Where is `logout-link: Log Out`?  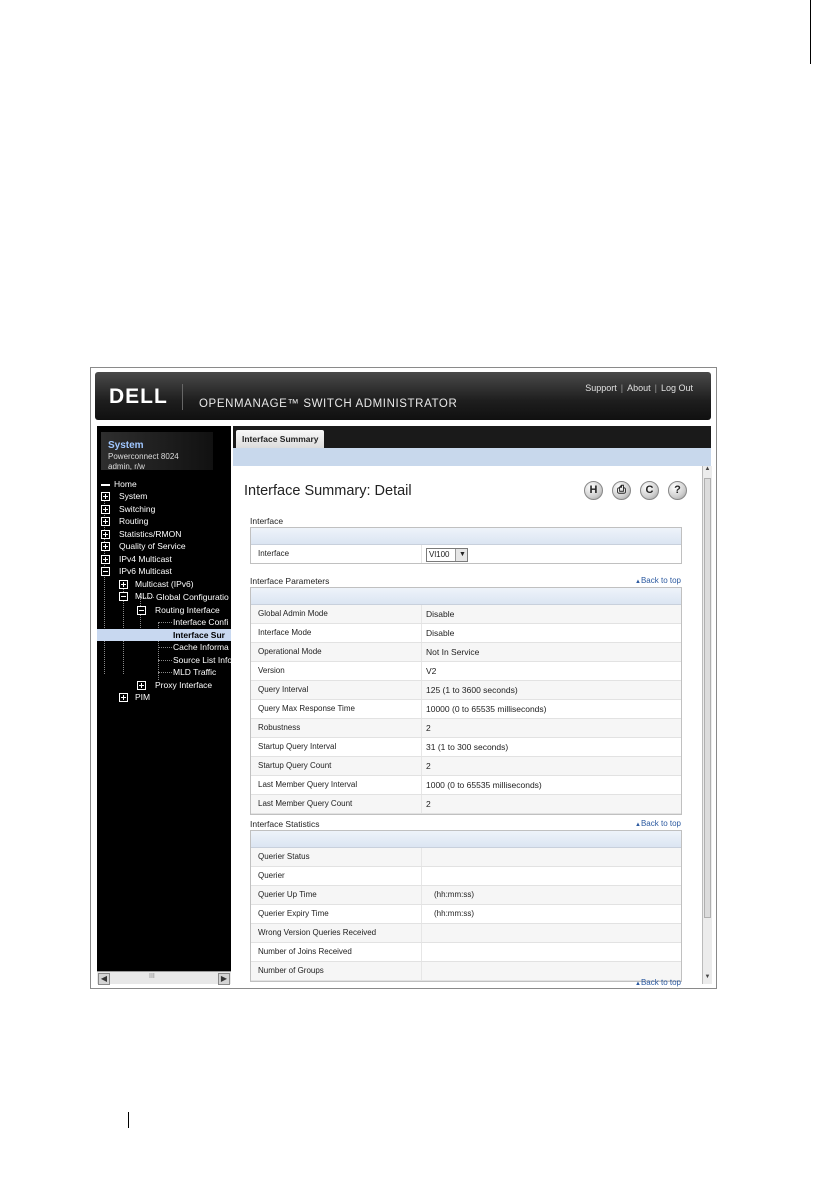 logout-link: Log Out is located at coordinates (677, 388).